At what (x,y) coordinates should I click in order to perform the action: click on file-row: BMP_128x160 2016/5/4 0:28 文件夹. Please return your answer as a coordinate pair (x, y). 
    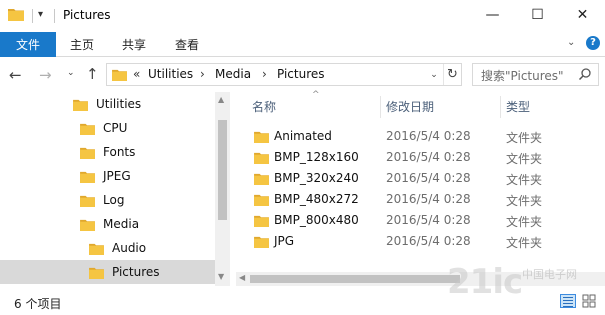
    Looking at the image, I should click on (416, 157).